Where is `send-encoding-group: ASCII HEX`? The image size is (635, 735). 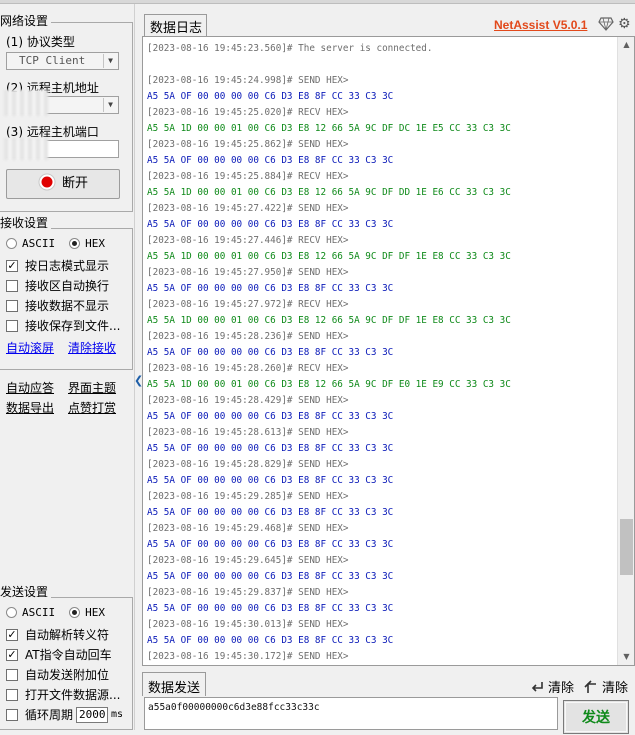 send-encoding-group: ASCII HEX is located at coordinates (62, 612).